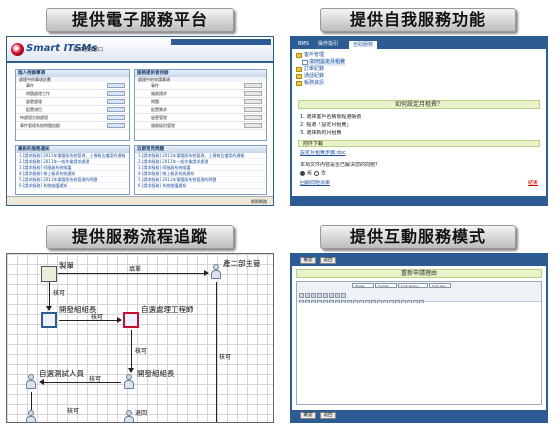 The width and height of the screenshot is (555, 425). Describe the element at coordinates (316, 173) in the screenshot. I see `radio-icon` at that location.